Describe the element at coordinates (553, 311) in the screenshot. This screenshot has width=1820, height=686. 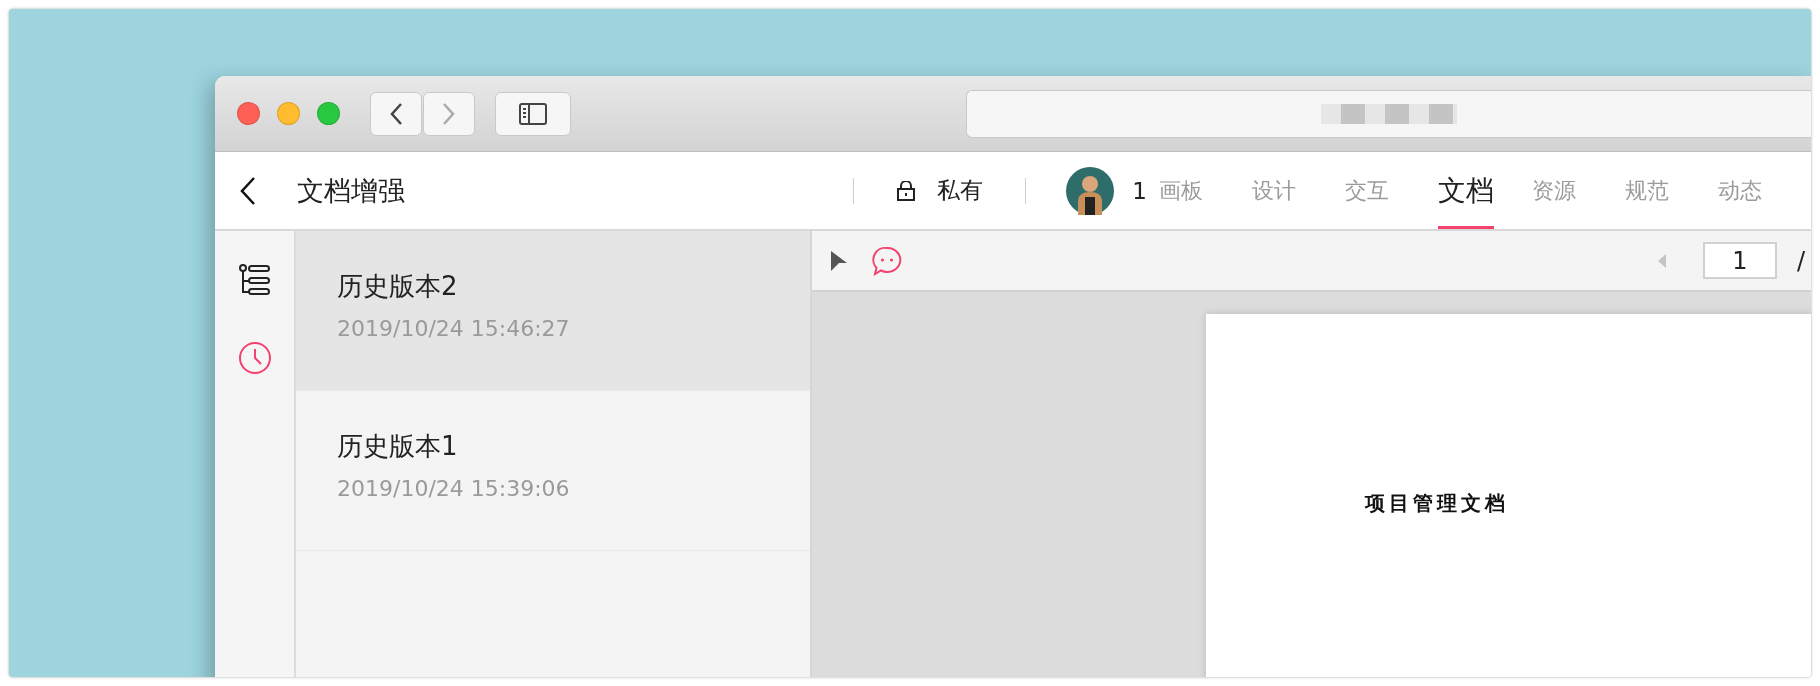
I see `version-item: 历史版本2 2019/10/24 15:46:27` at that location.